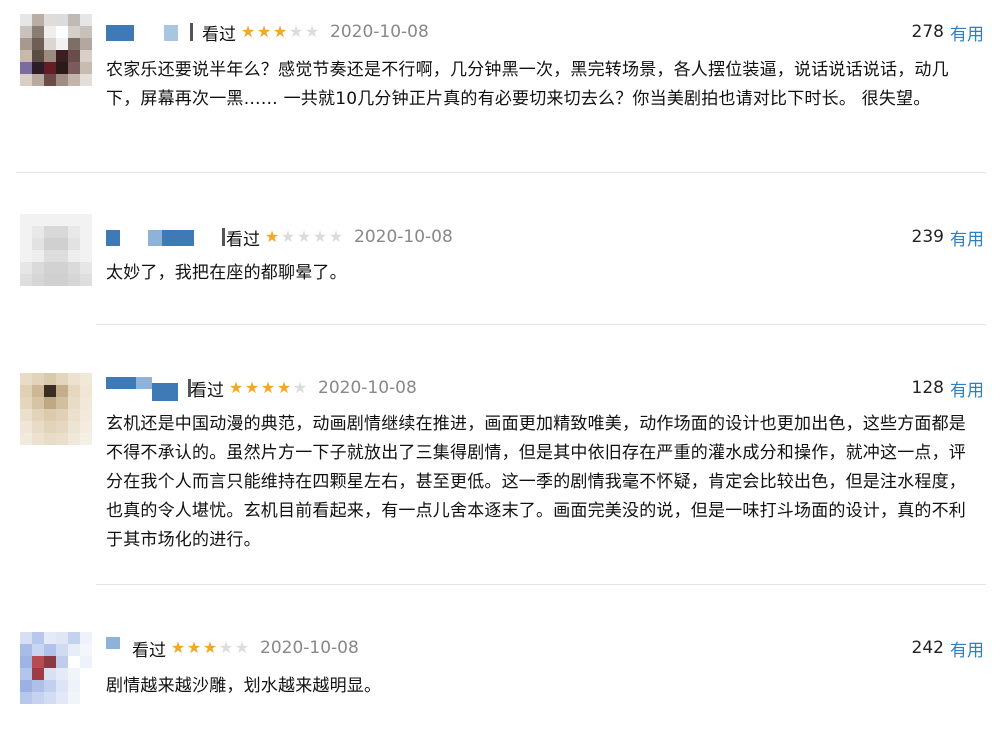 The width and height of the screenshot is (1000, 729). What do you see at coordinates (244, 686) in the screenshot?
I see `review-text: 剧情越来越沙雕，划水越来越明显。` at bounding box center [244, 686].